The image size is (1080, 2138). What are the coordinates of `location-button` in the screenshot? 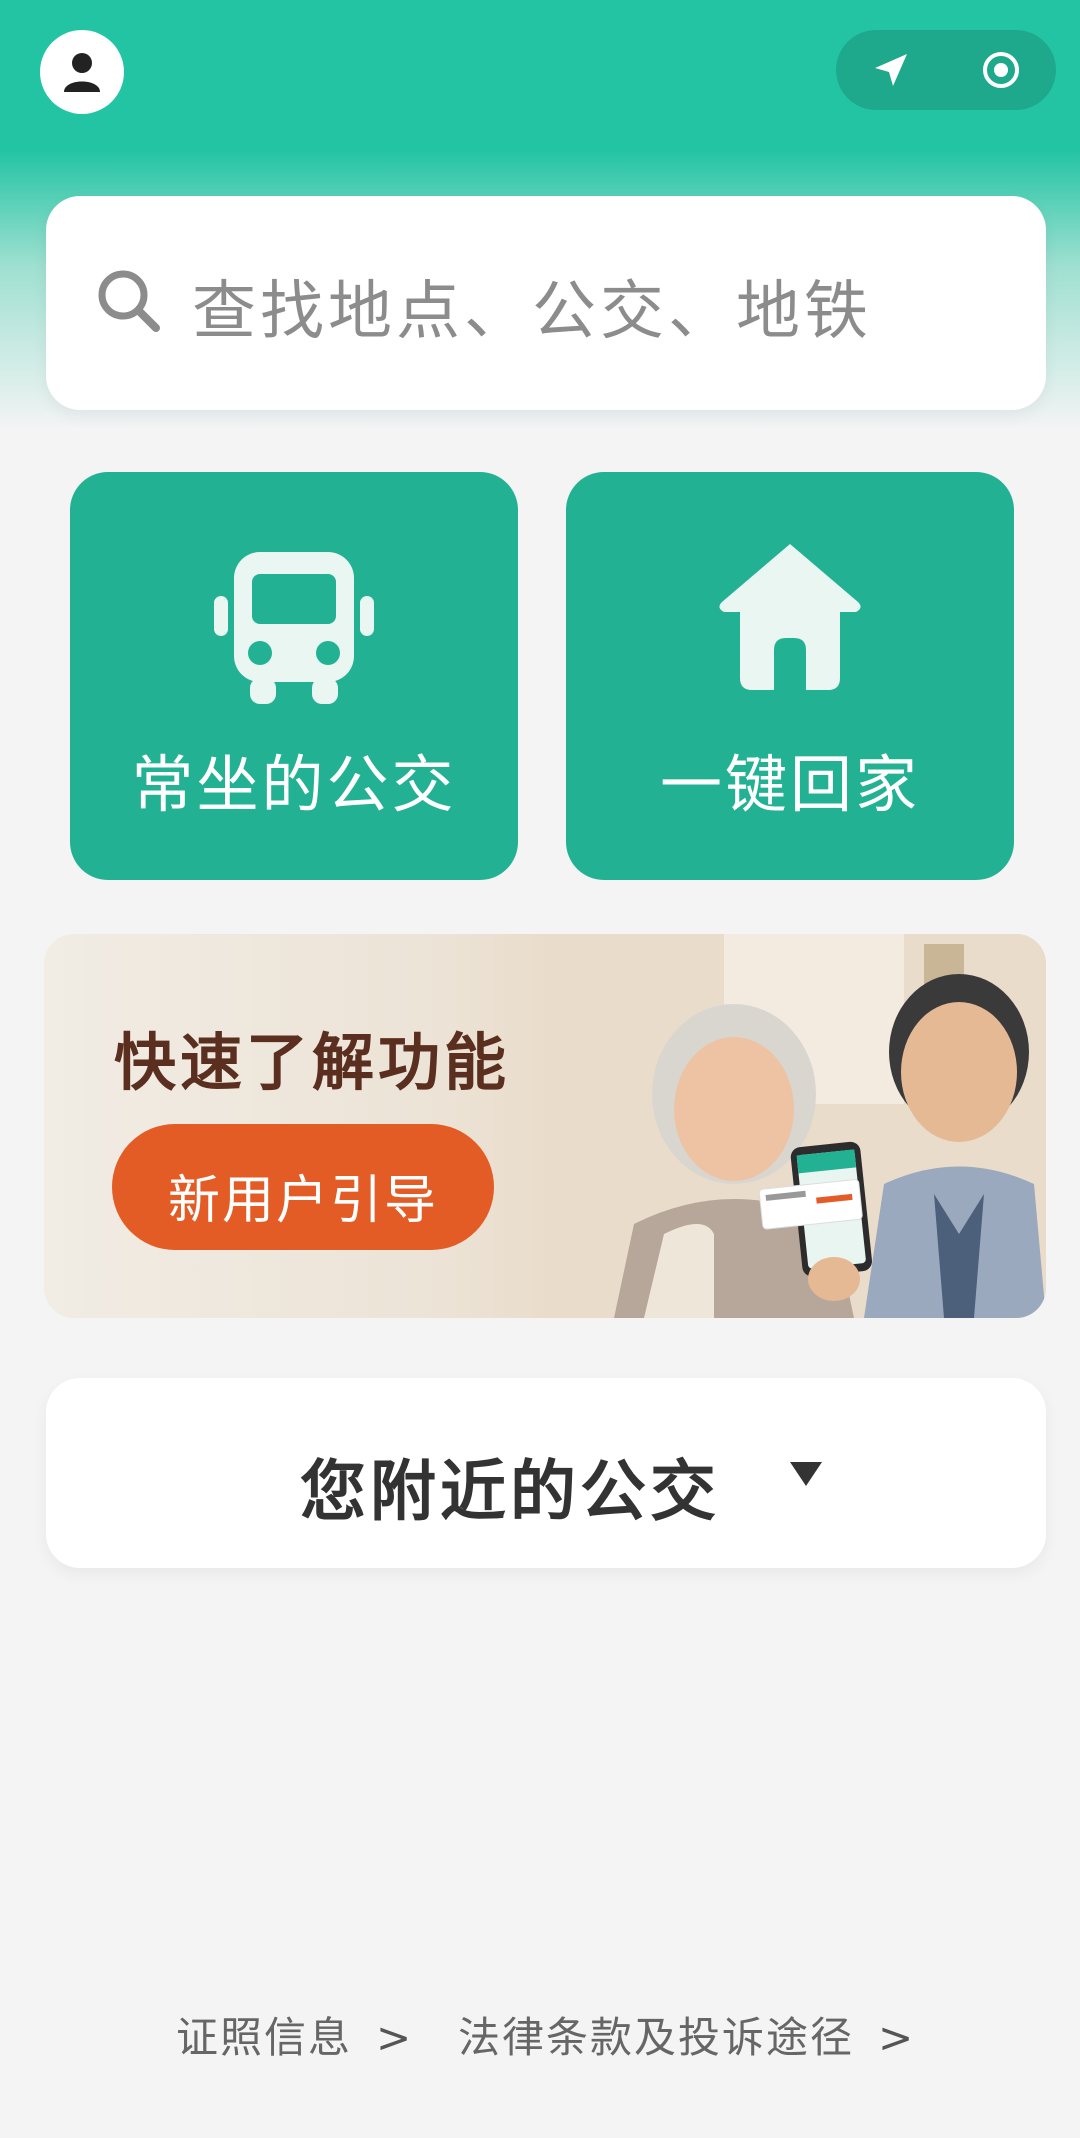 It's located at (891, 70).